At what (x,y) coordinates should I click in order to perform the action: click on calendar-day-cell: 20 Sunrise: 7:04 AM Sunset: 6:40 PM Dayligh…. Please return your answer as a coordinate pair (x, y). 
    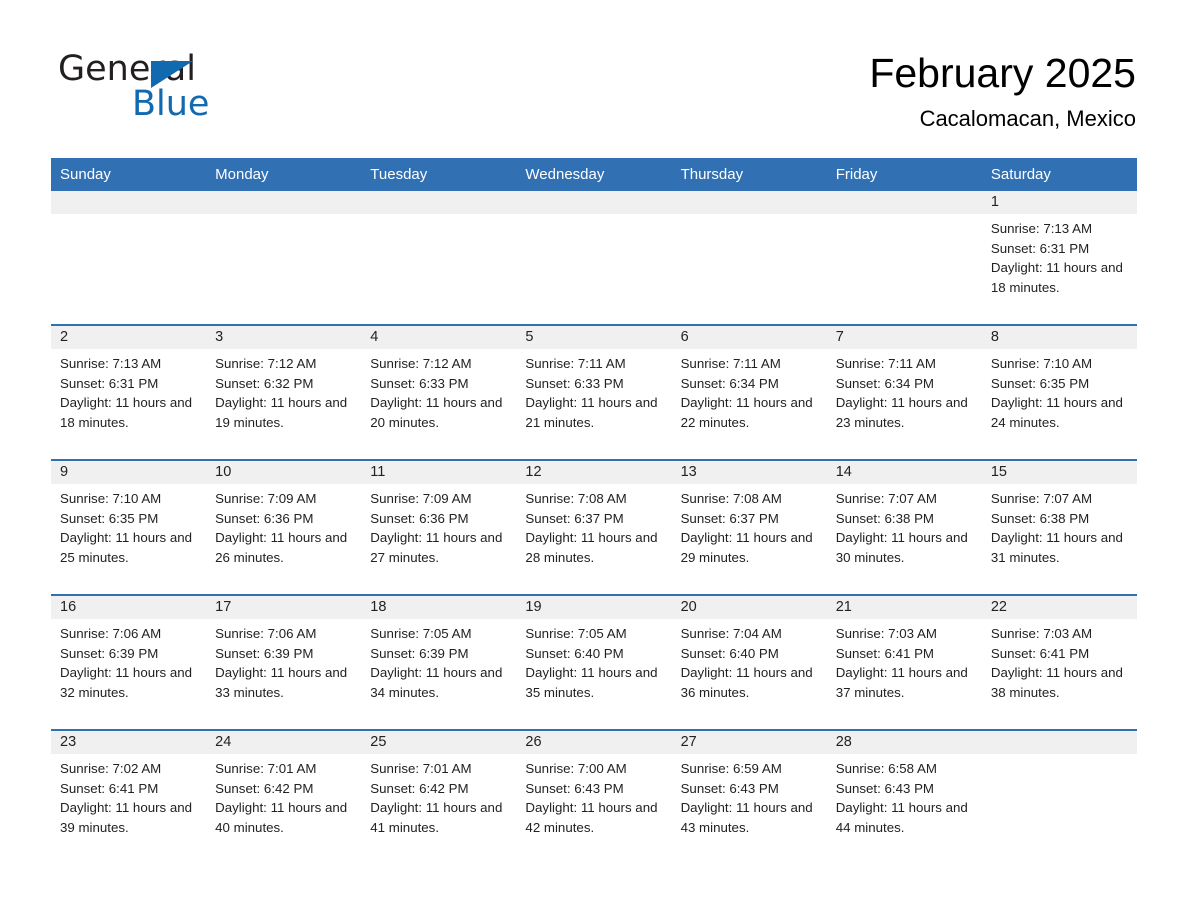
    Looking at the image, I should click on (749, 662).